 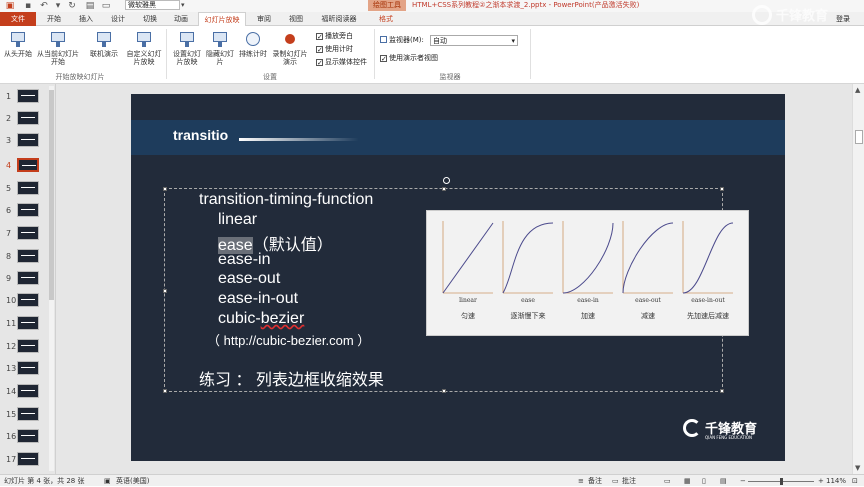 What do you see at coordinates (821, 481) in the screenshot?
I see `zoom-in-icon: +` at bounding box center [821, 481].